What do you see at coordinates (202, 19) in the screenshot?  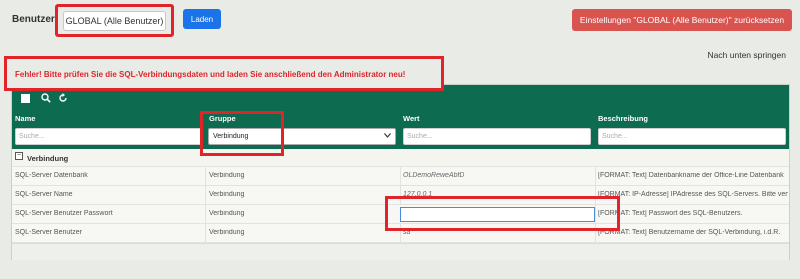 I see `load-button: Laden` at bounding box center [202, 19].